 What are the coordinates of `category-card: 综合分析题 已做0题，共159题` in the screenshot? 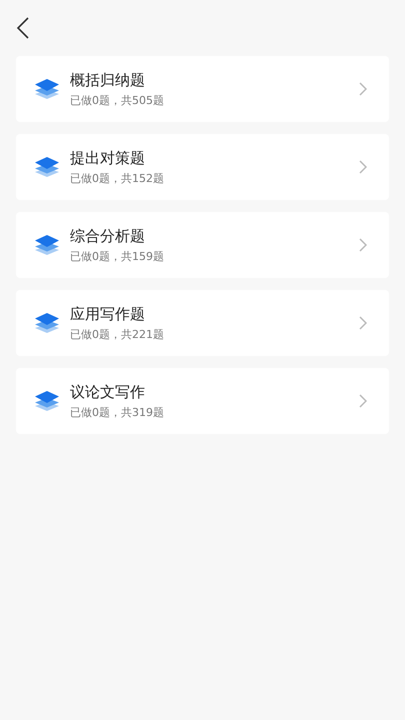 It's located at (202, 245).